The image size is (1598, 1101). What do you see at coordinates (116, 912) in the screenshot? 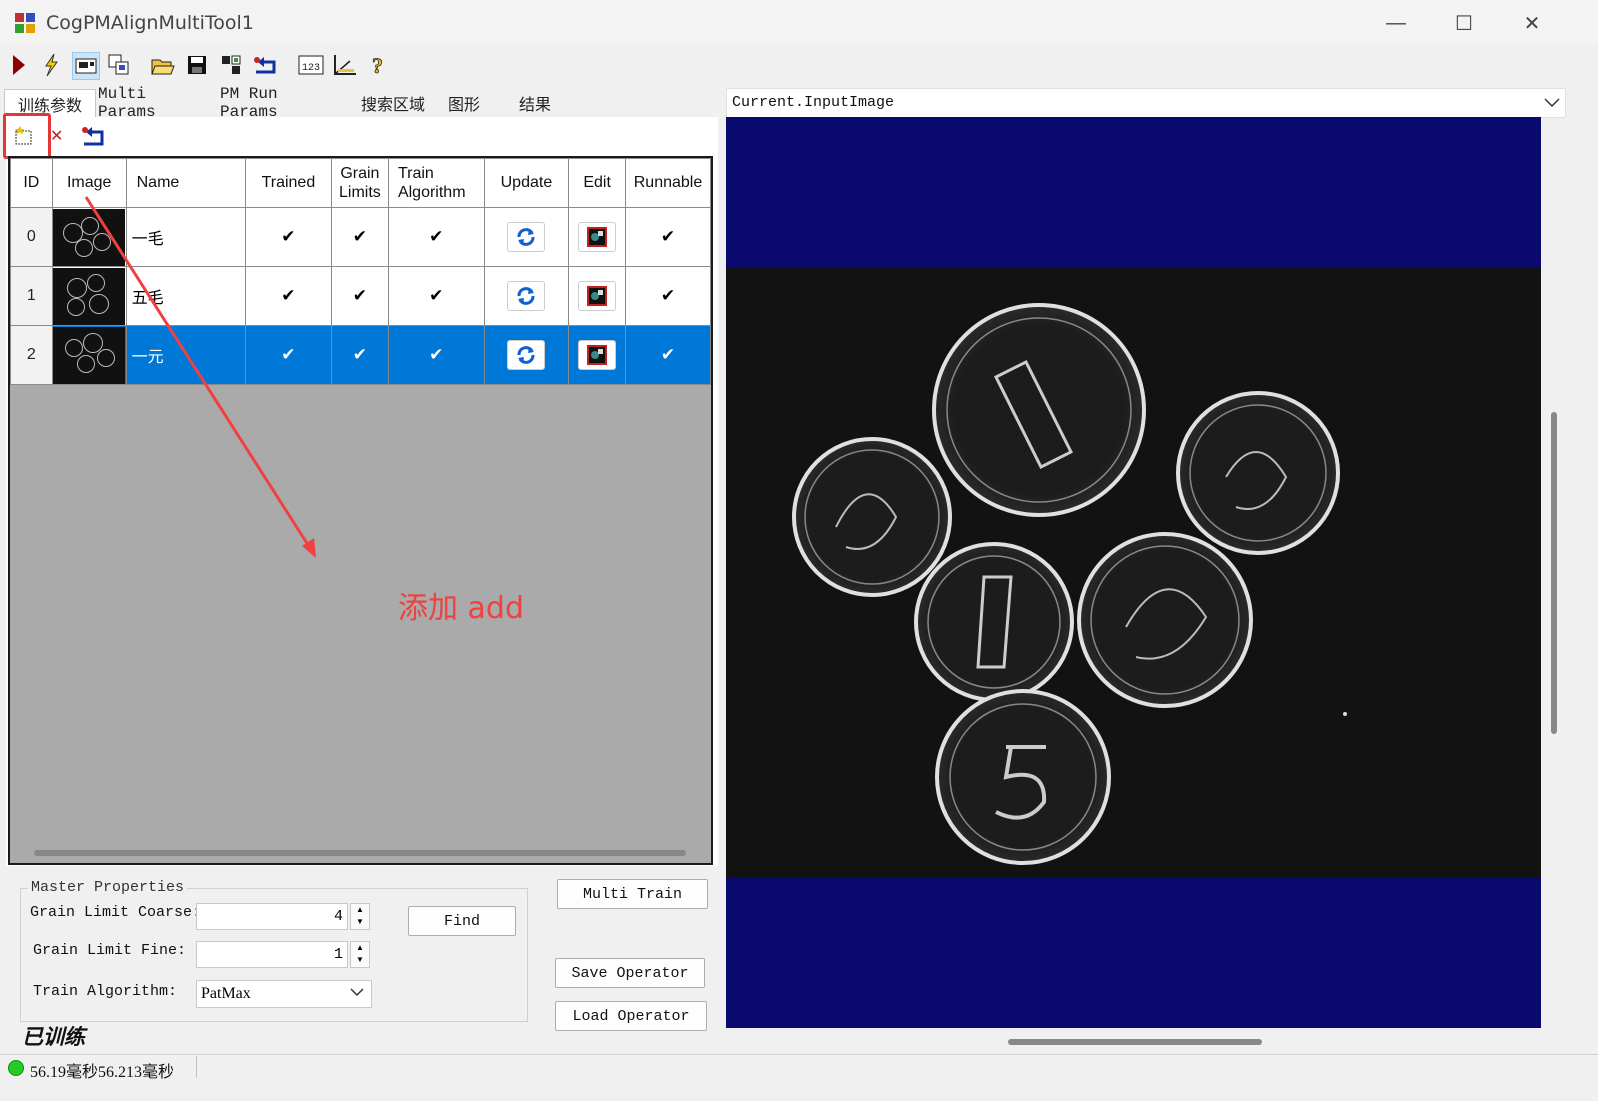
I see `grain-coarse-label: Grain Limit Coarse:` at bounding box center [116, 912].